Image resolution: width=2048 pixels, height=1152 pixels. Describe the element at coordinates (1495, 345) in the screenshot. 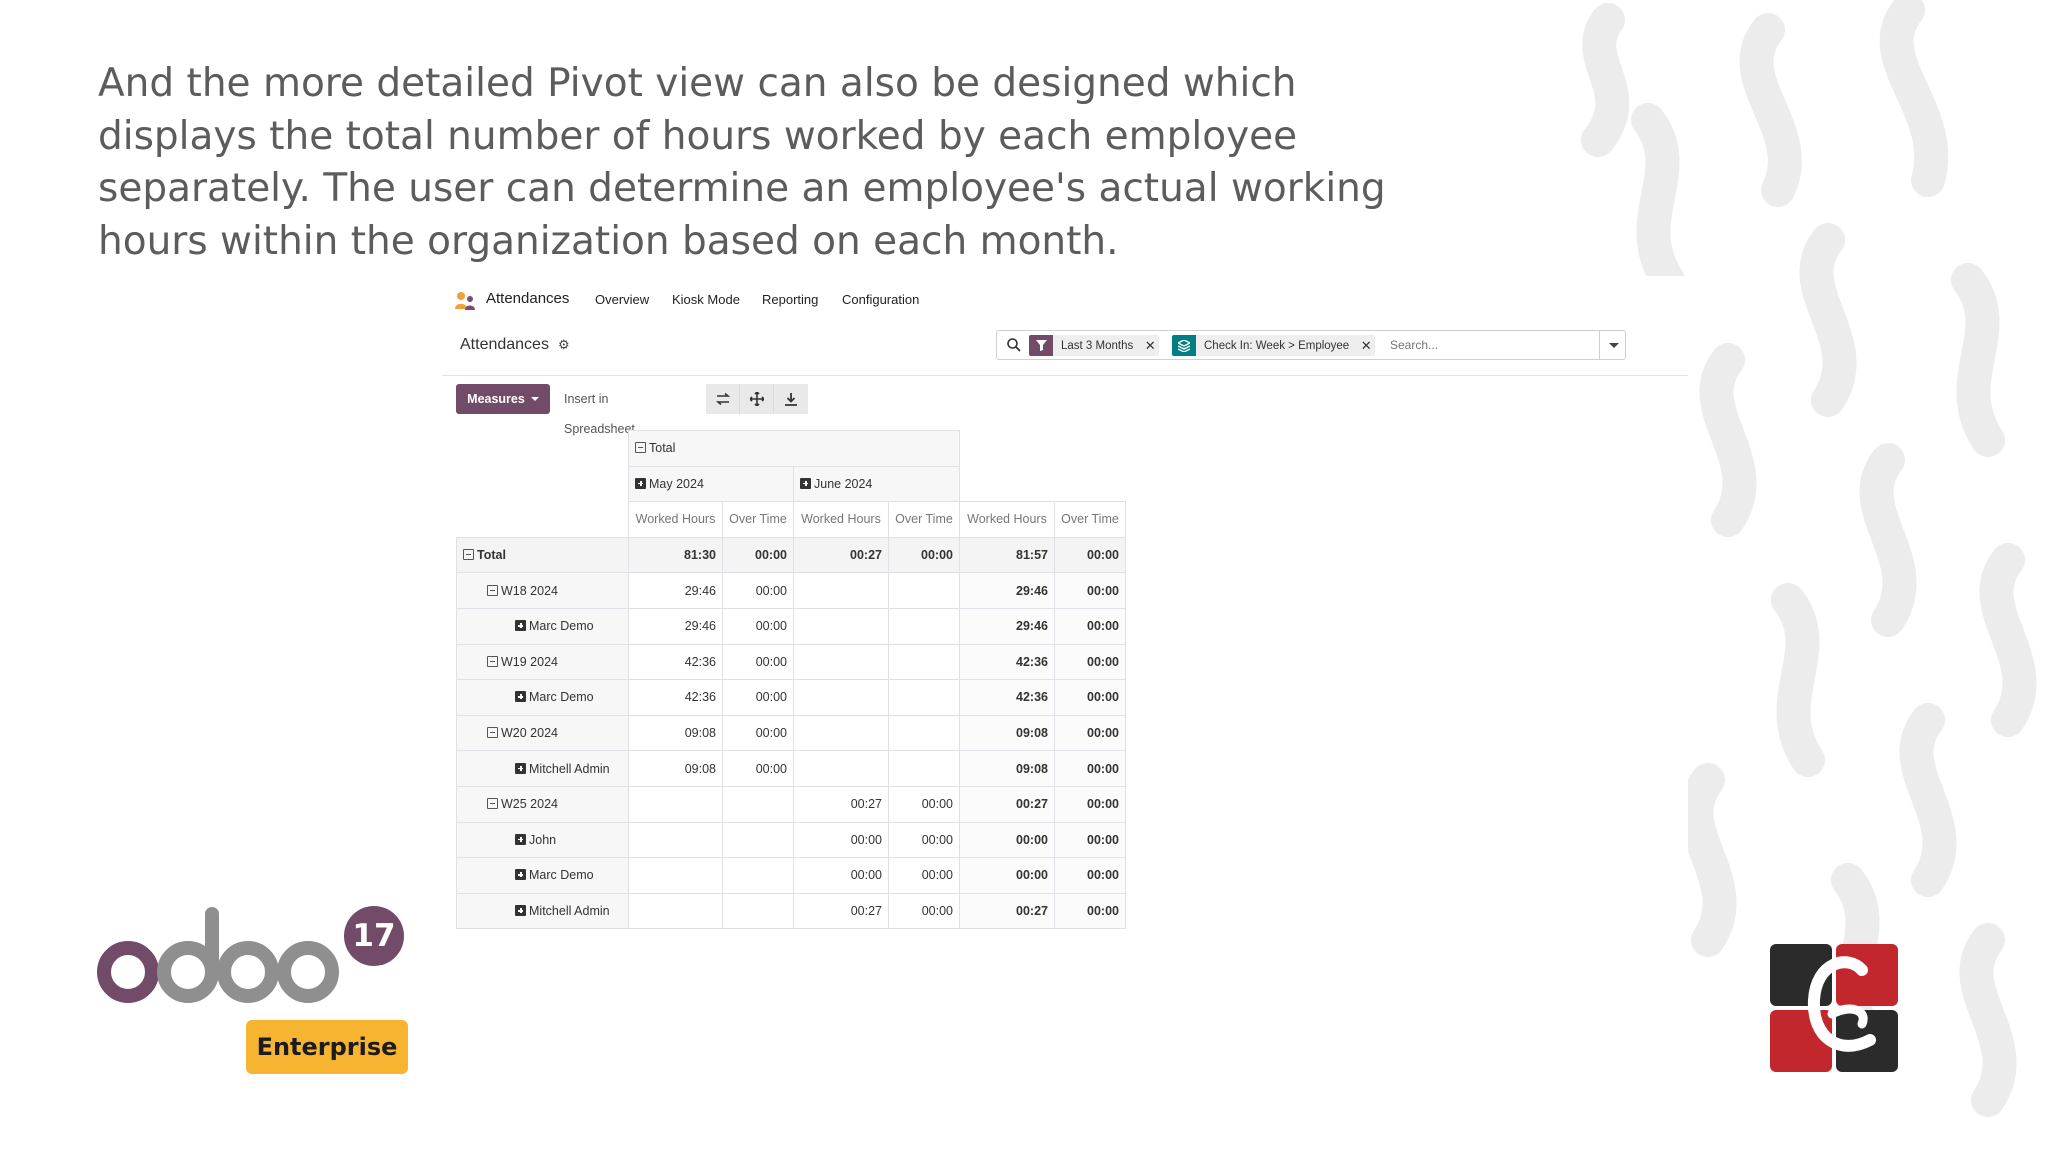

I see `search-input` at that location.